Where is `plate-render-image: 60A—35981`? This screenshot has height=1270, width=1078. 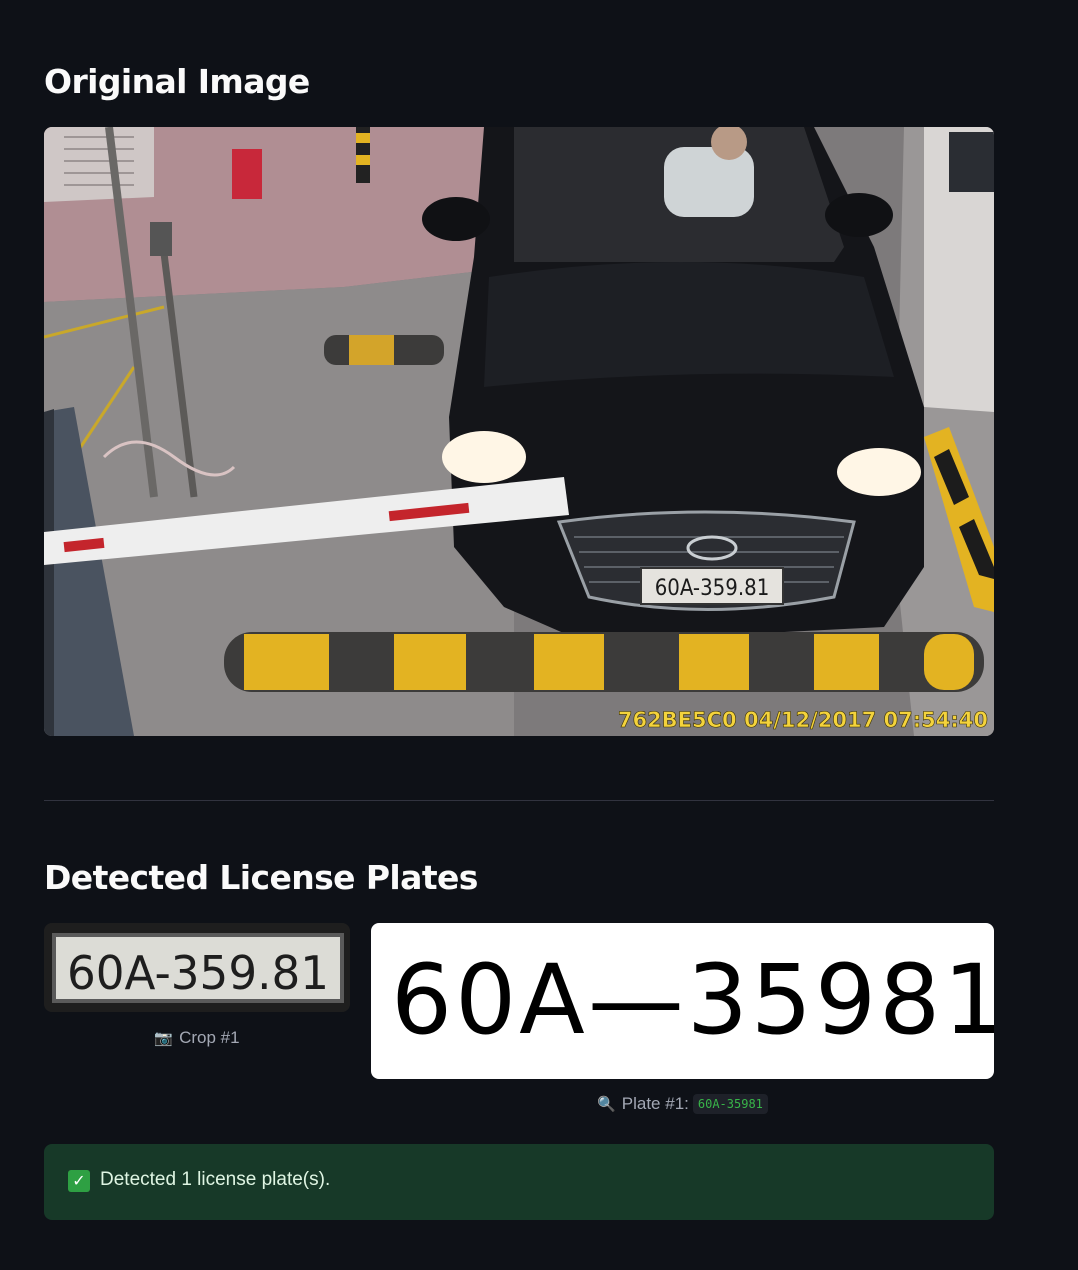
plate-render-image: 60A—35981 is located at coordinates (682, 1001).